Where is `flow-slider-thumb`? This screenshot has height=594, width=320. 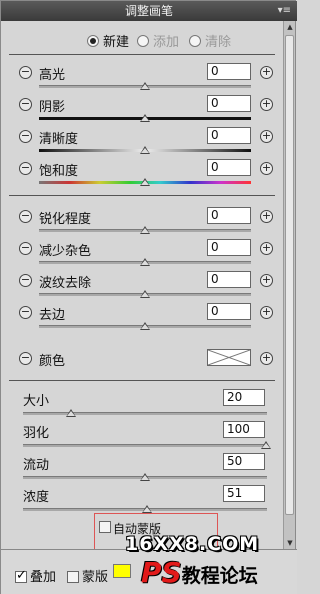
flow-slider-thumb is located at coordinates (145, 477).